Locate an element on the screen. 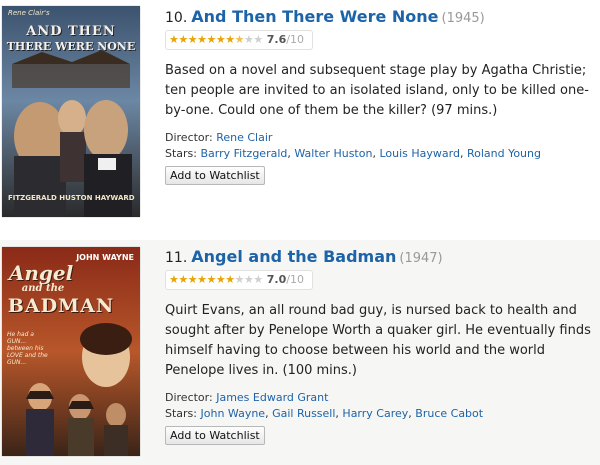  star-link: Bruce Cabot is located at coordinates (449, 413).